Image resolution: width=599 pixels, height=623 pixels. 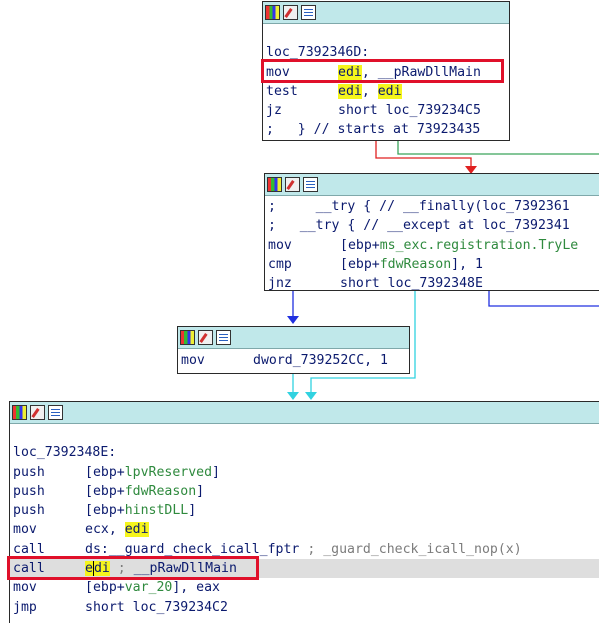 I want to click on comment-text: ; __try { // __except at loc_7392341, so click(x=419, y=226).